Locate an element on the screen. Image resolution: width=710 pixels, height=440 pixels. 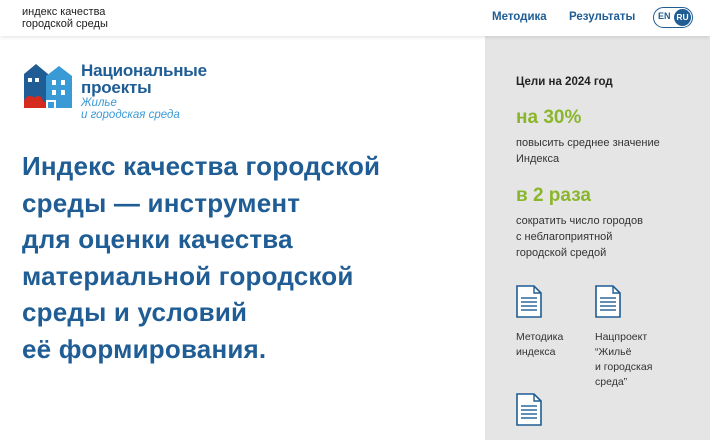
goal-1-desc-line1: повысить среднее значение is located at coordinates (588, 143).